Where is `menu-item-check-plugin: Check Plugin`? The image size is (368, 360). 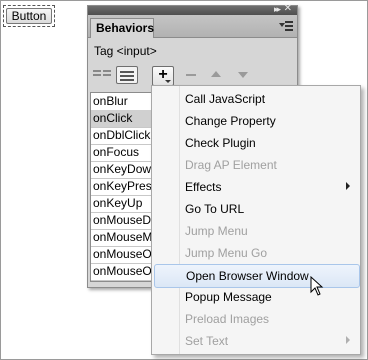 menu-item-check-plugin: Check Plugin is located at coordinates (256, 143).